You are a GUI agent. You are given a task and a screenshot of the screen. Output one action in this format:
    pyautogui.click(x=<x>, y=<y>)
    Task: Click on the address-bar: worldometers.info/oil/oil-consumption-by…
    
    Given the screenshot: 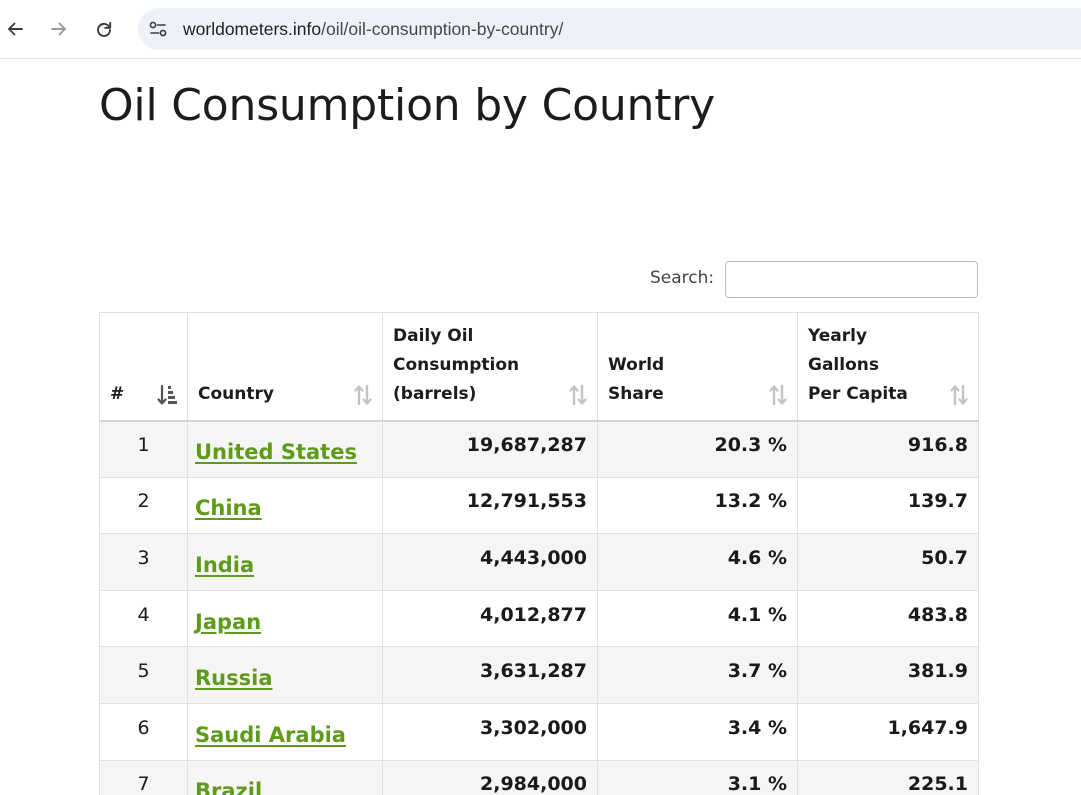 What is the action you would take?
    pyautogui.click(x=609, y=29)
    